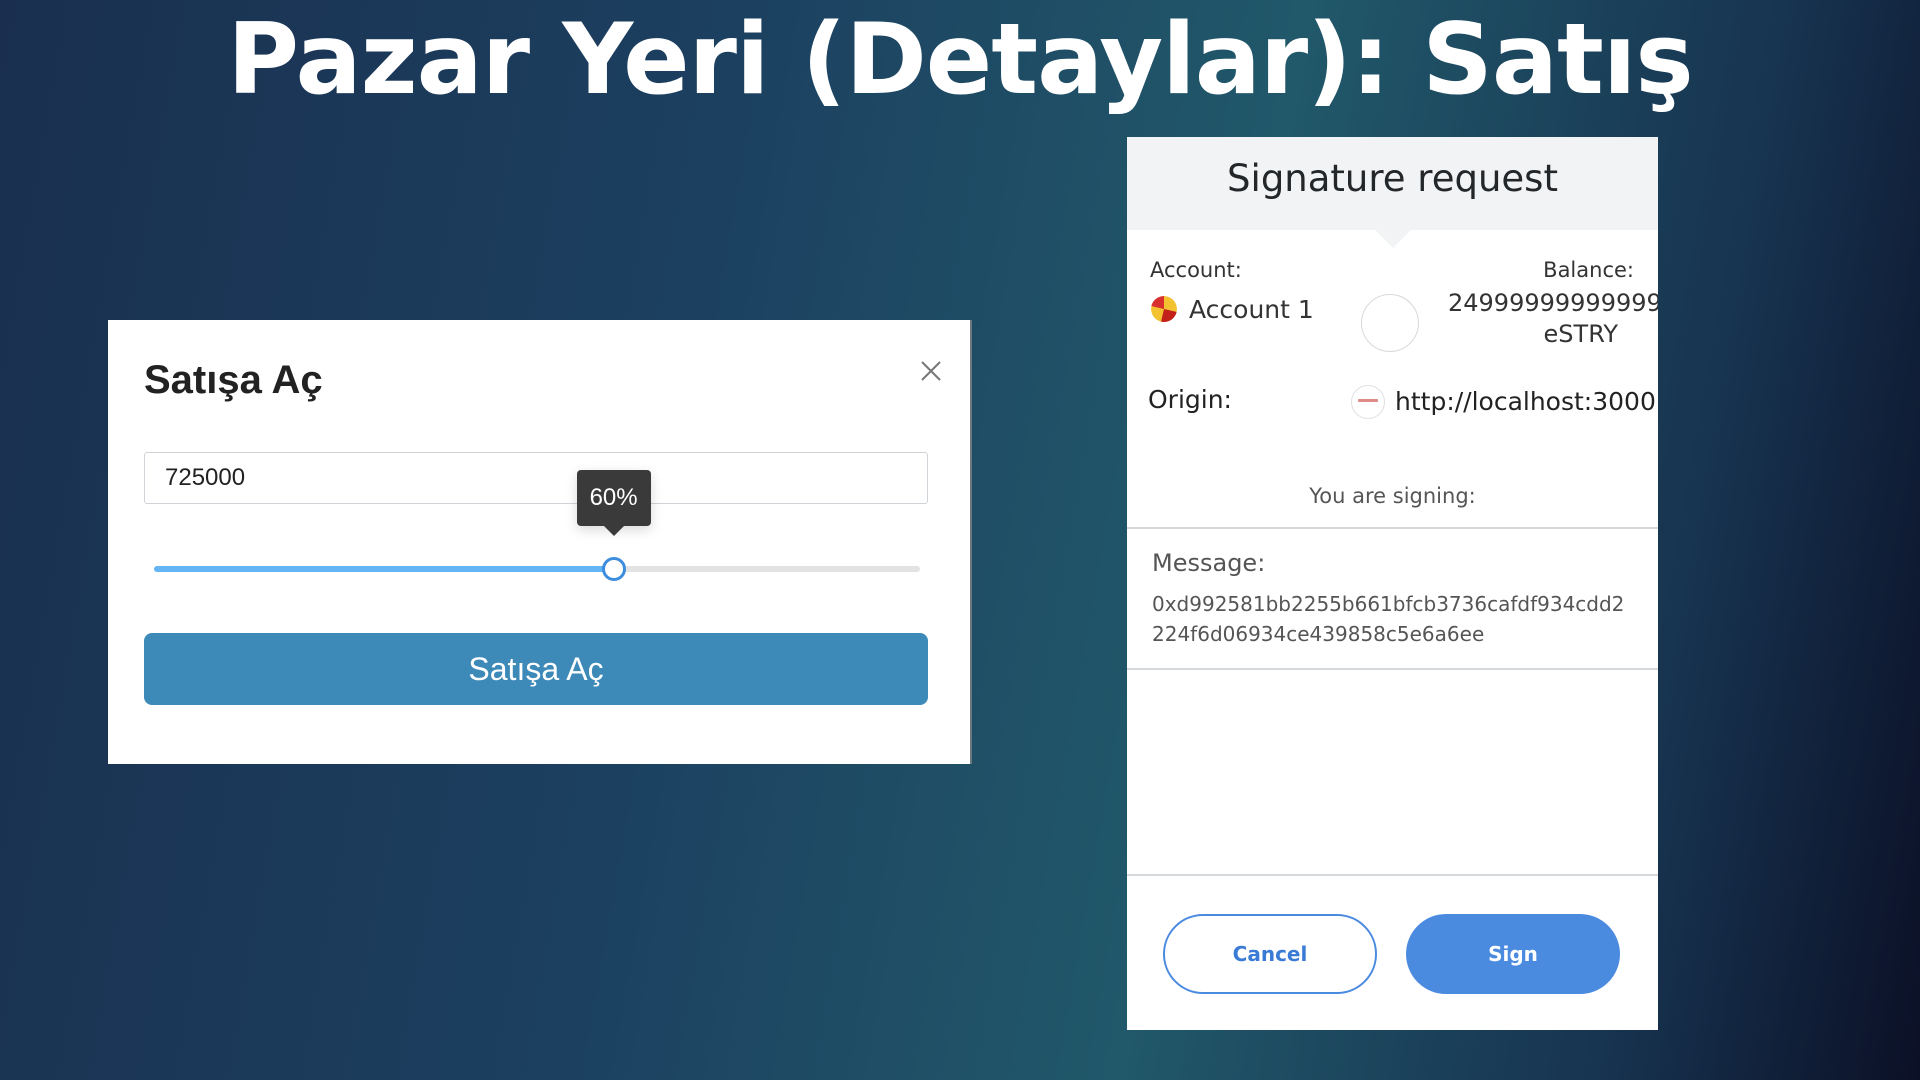 The image size is (1920, 1080). What do you see at coordinates (613, 503) in the screenshot?
I see `slider-tooltip: 60%` at bounding box center [613, 503].